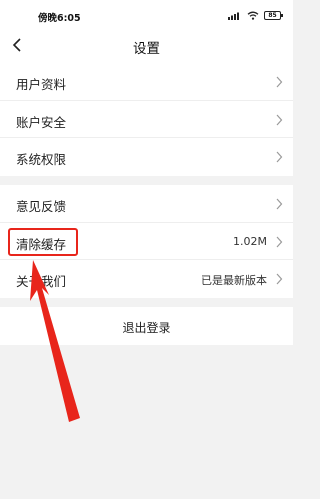 This screenshot has height=499, width=320. I want to click on cache-size: 1.02M, so click(250, 241).